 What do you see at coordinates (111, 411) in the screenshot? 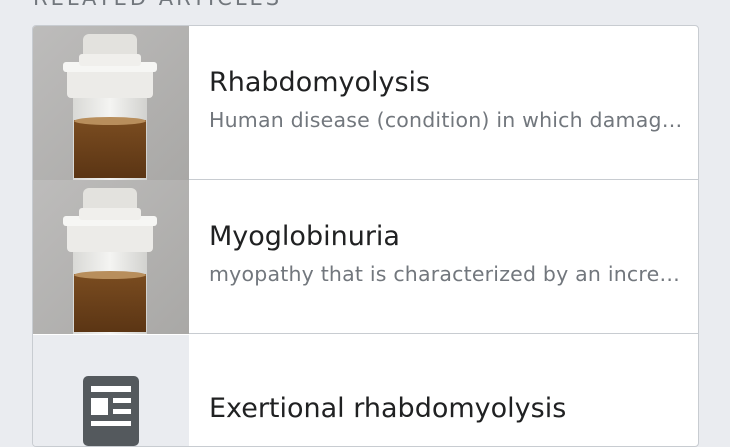
I see `document-icon` at bounding box center [111, 411].